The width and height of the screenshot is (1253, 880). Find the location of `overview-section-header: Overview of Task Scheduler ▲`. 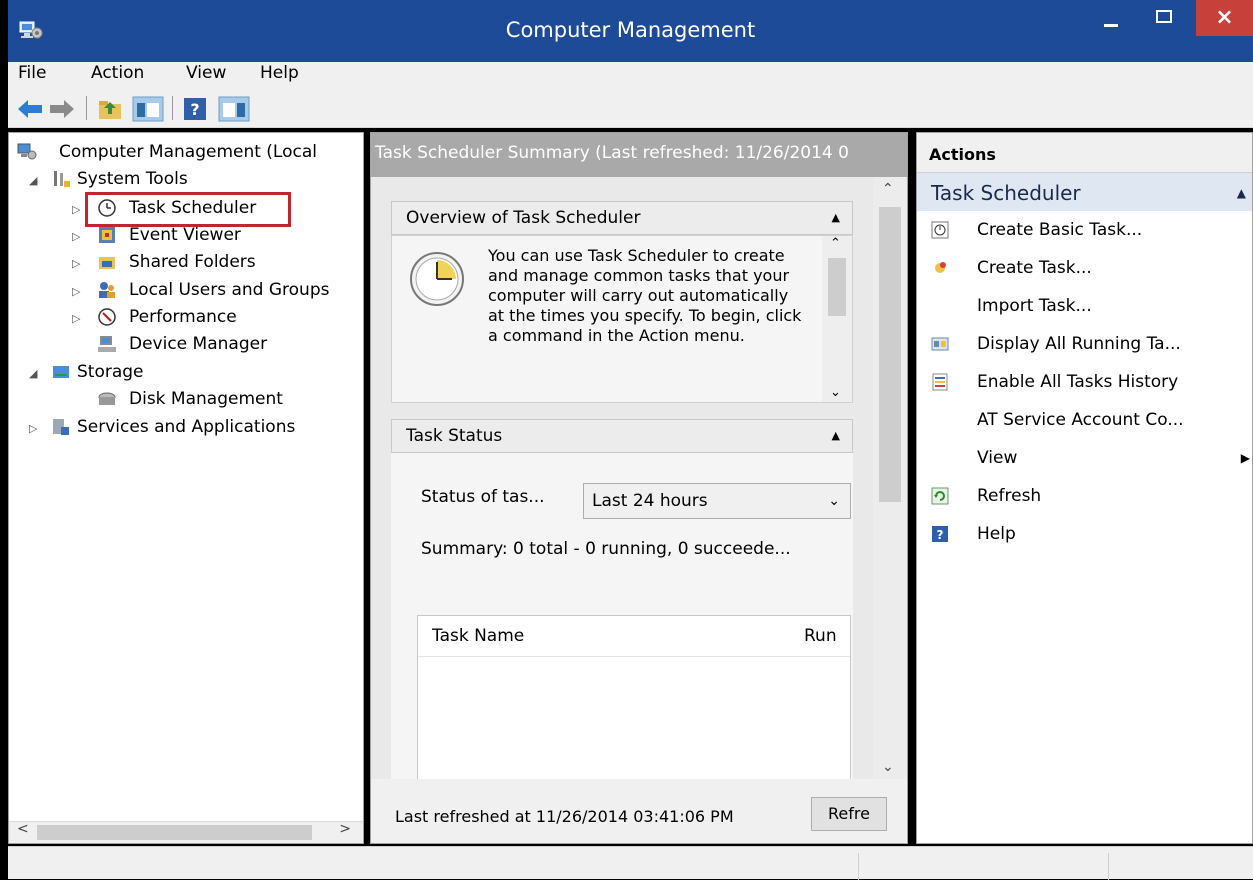

overview-section-header: Overview of Task Scheduler ▲ is located at coordinates (622, 218).